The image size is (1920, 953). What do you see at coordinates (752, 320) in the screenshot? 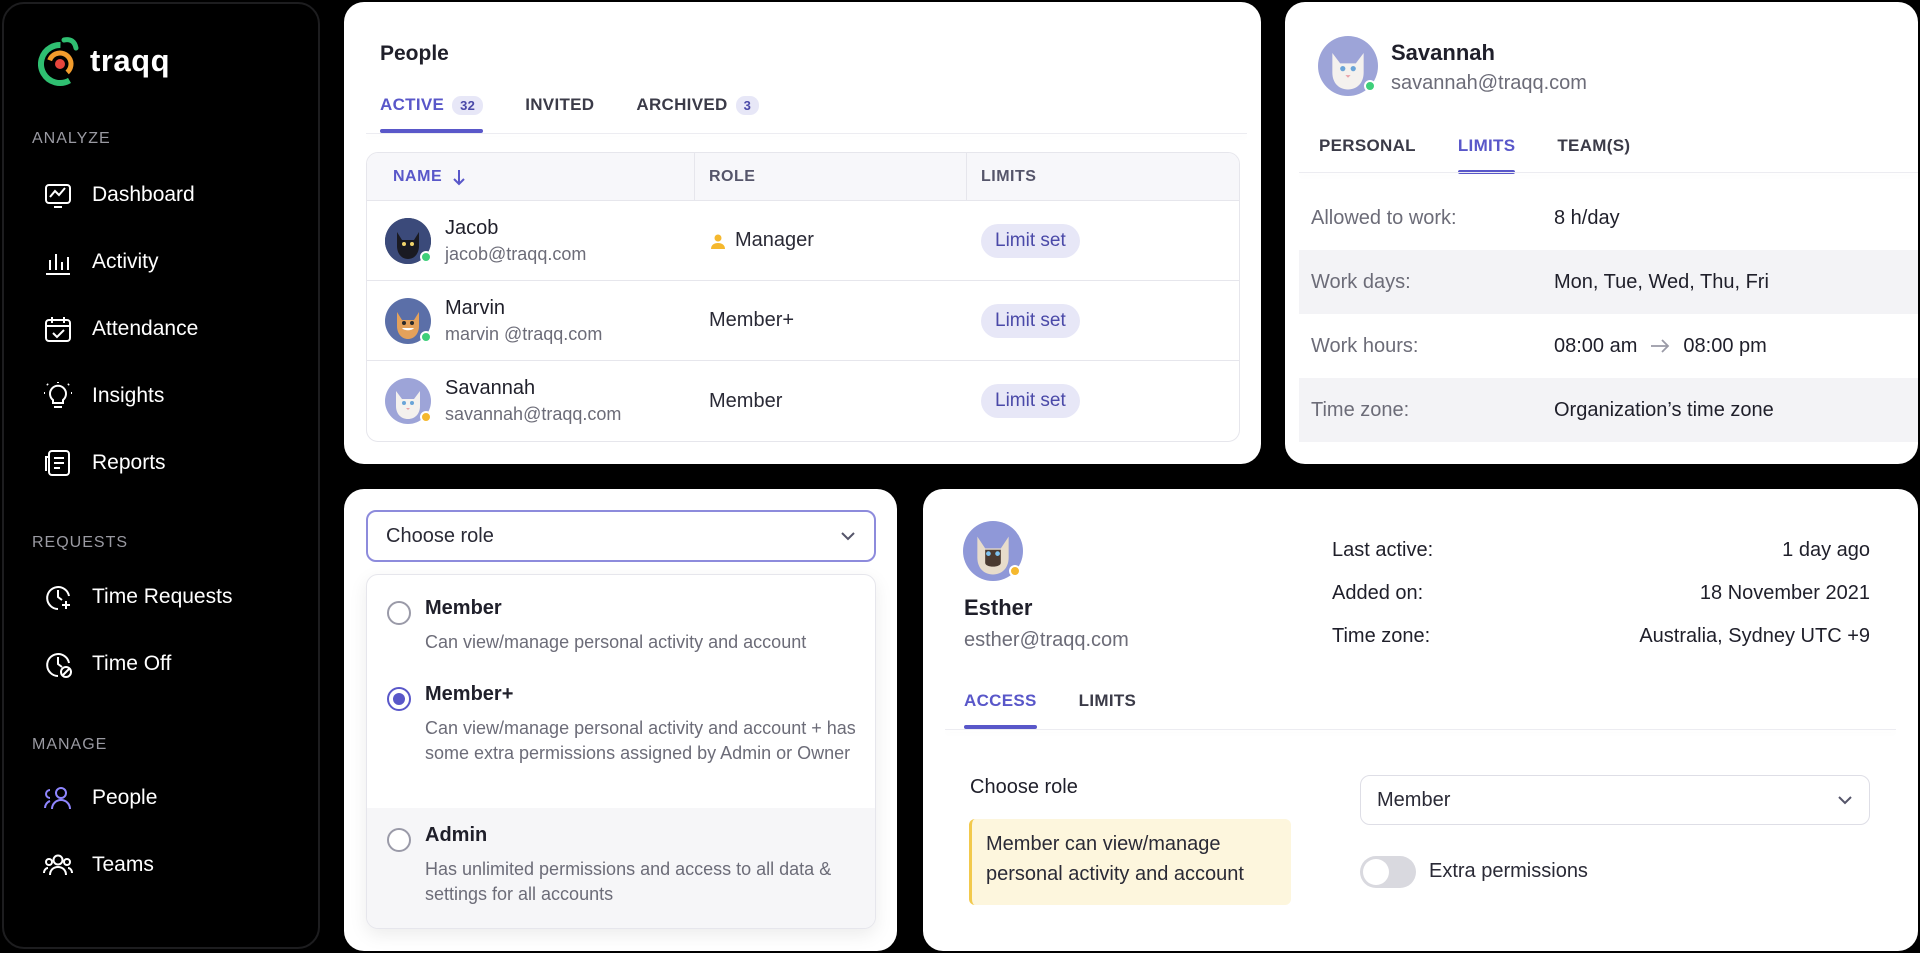
I see `role-label: Member+` at bounding box center [752, 320].